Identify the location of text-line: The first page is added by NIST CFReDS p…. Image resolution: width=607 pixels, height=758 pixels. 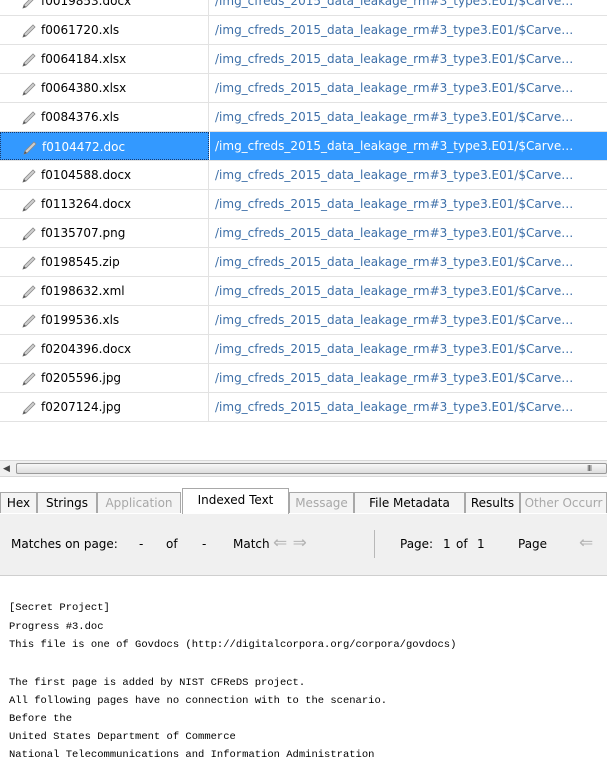
(157, 683).